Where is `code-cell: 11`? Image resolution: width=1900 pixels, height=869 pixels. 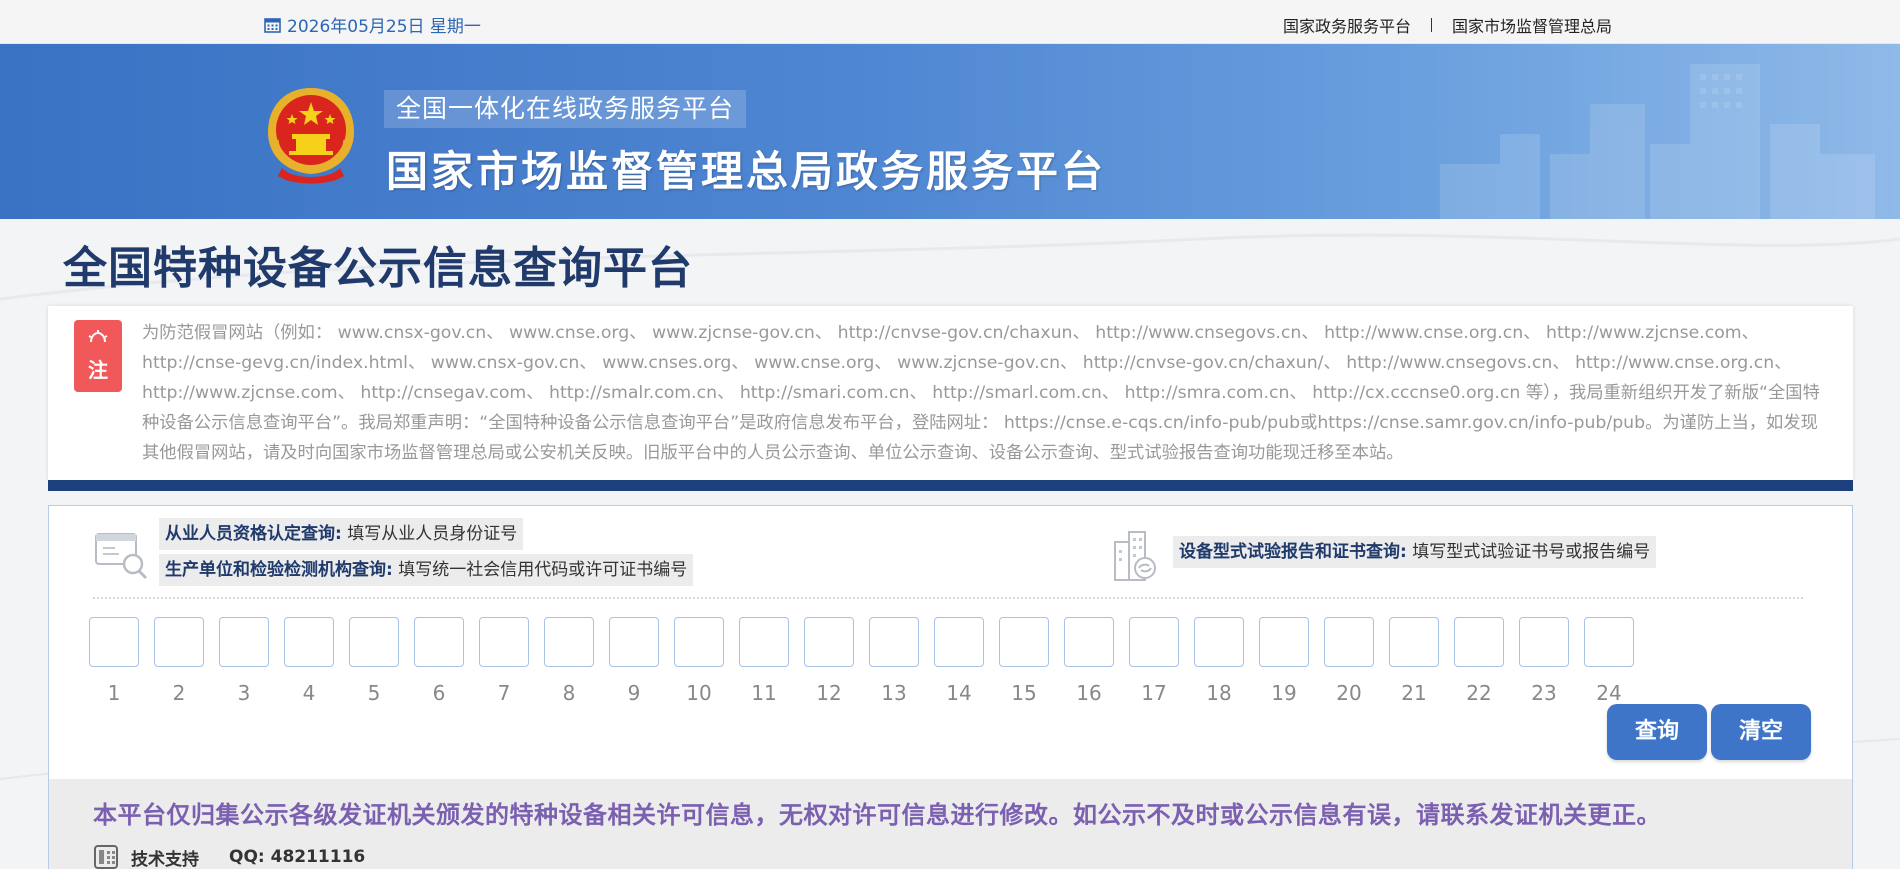 code-cell: 11 is located at coordinates (764, 661).